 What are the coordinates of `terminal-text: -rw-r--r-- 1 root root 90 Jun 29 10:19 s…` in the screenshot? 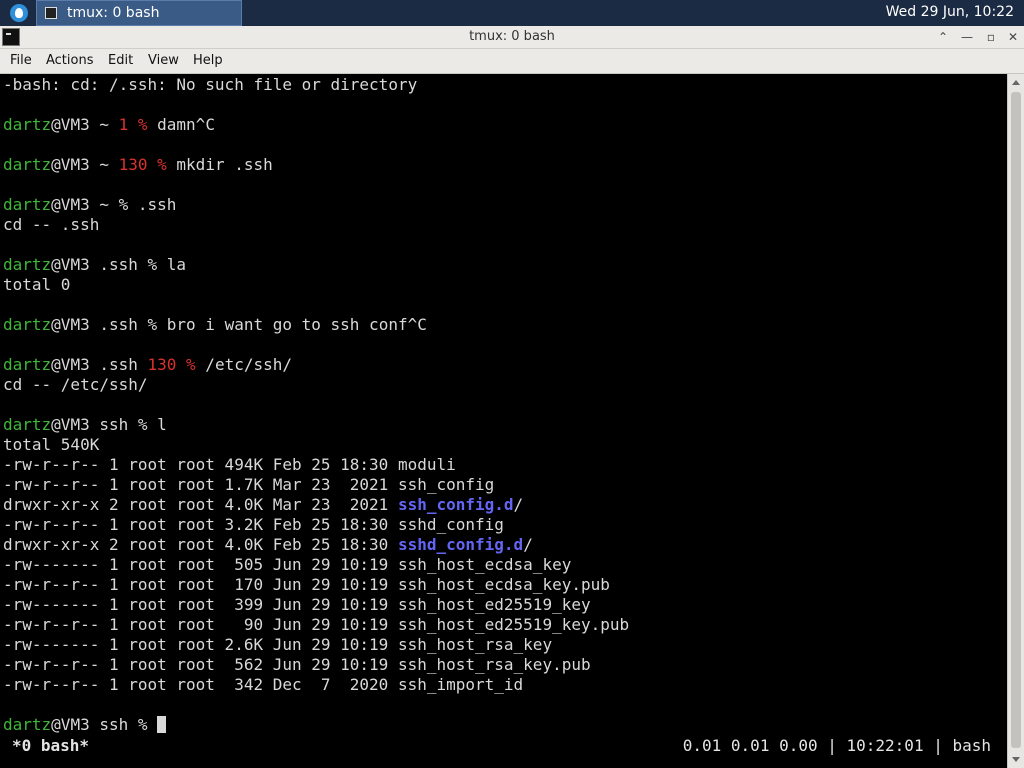 It's located at (316, 624).